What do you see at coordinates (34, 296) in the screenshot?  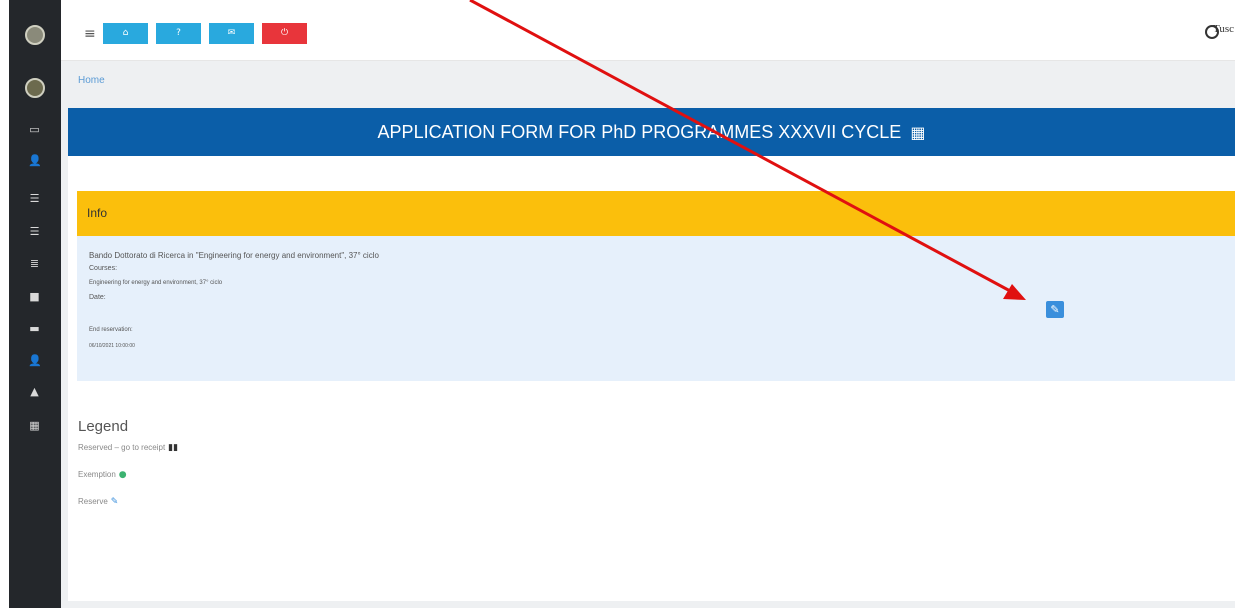 I see `building-icon: ■` at bounding box center [34, 296].